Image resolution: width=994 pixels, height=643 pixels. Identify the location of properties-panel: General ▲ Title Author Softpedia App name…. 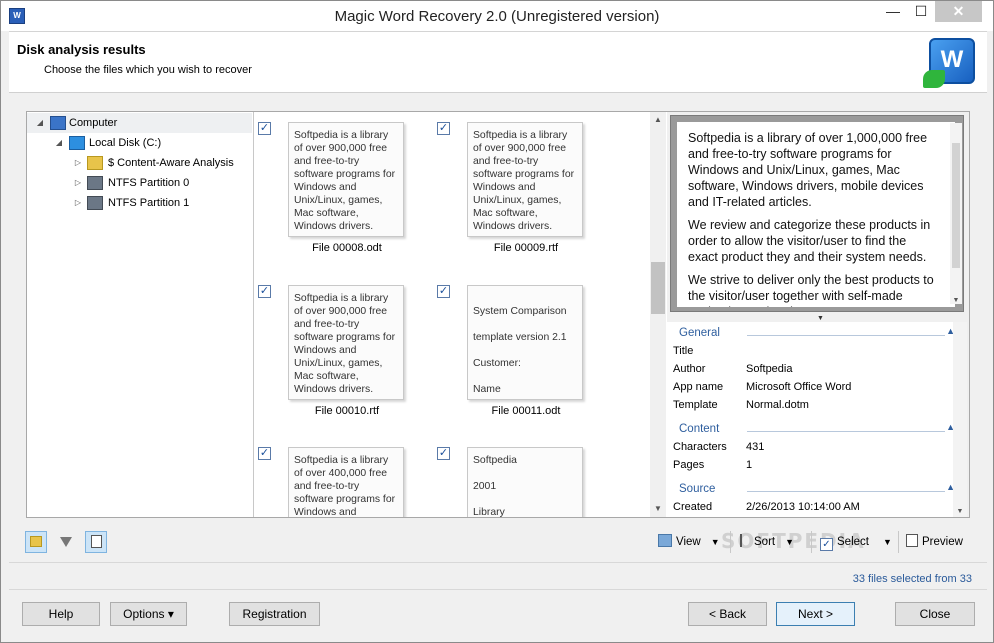
(817, 419).